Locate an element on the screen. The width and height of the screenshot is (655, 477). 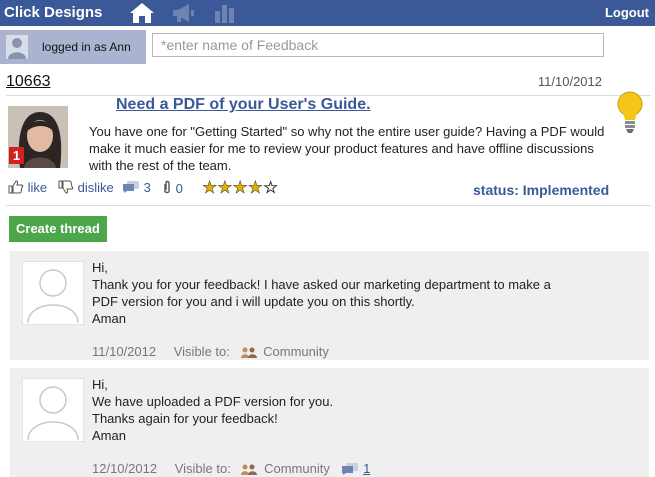
thread-line: Thanks again for your feedback! is located at coordinates (185, 418).